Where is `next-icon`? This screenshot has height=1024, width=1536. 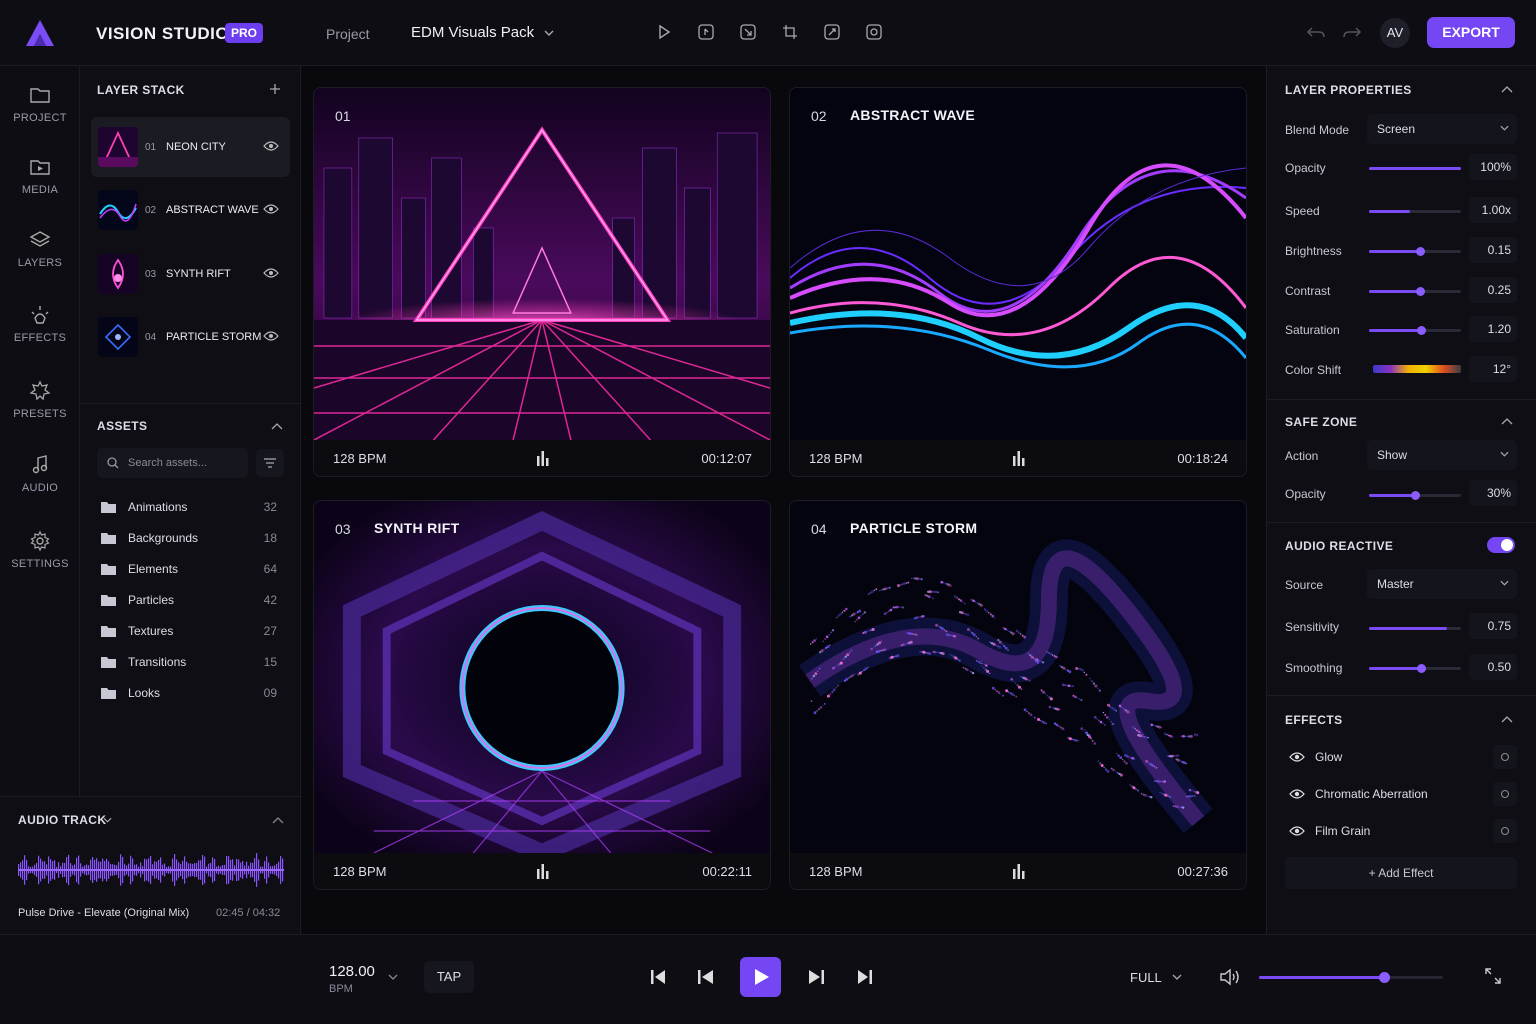
next-icon is located at coordinates (816, 977).